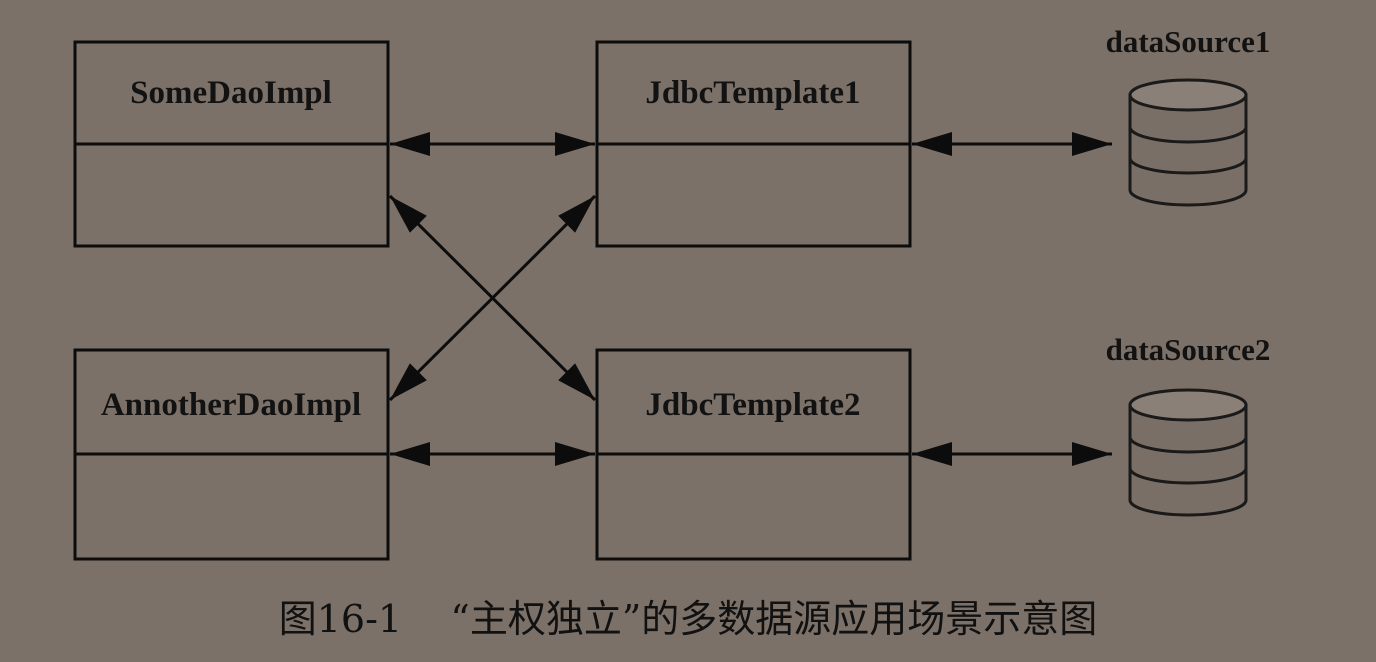 The height and width of the screenshot is (662, 1376). Describe the element at coordinates (231, 405) in the screenshot. I see `another-dao-impl-label: AnnotherDaoImpl` at that location.